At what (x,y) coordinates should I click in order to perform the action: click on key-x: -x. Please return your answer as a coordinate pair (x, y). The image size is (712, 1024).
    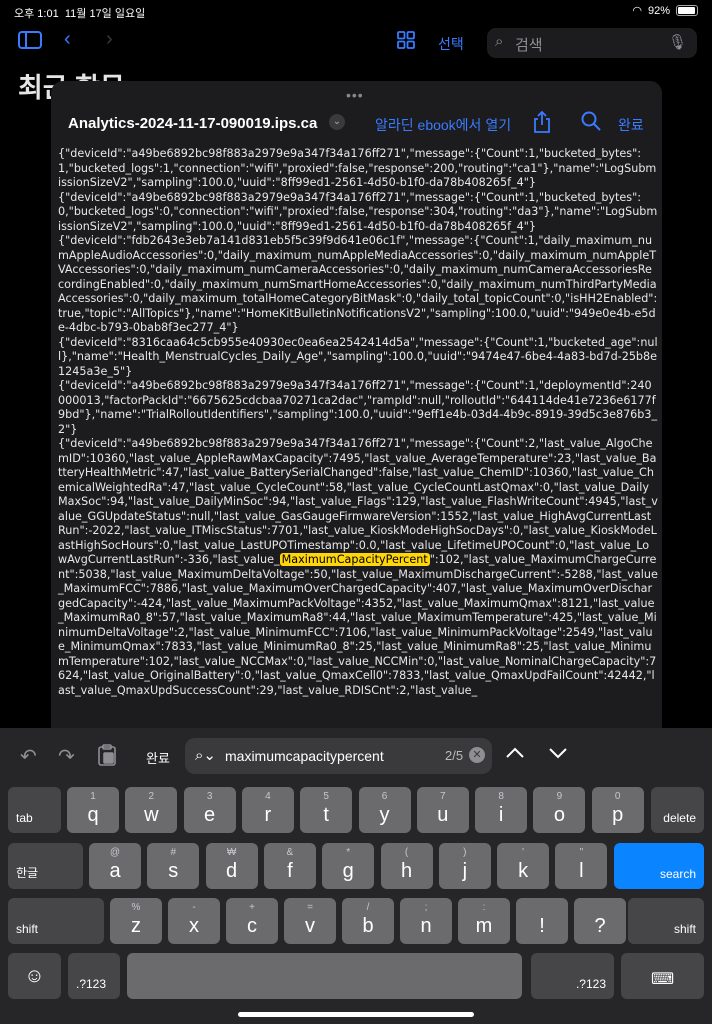
    Looking at the image, I should click on (194, 921).